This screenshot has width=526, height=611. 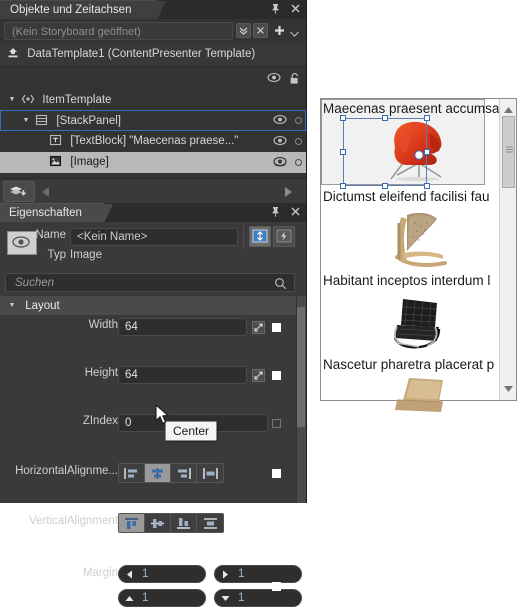 What do you see at coordinates (13, 51) in the screenshot?
I see `template-root-icon` at bounding box center [13, 51].